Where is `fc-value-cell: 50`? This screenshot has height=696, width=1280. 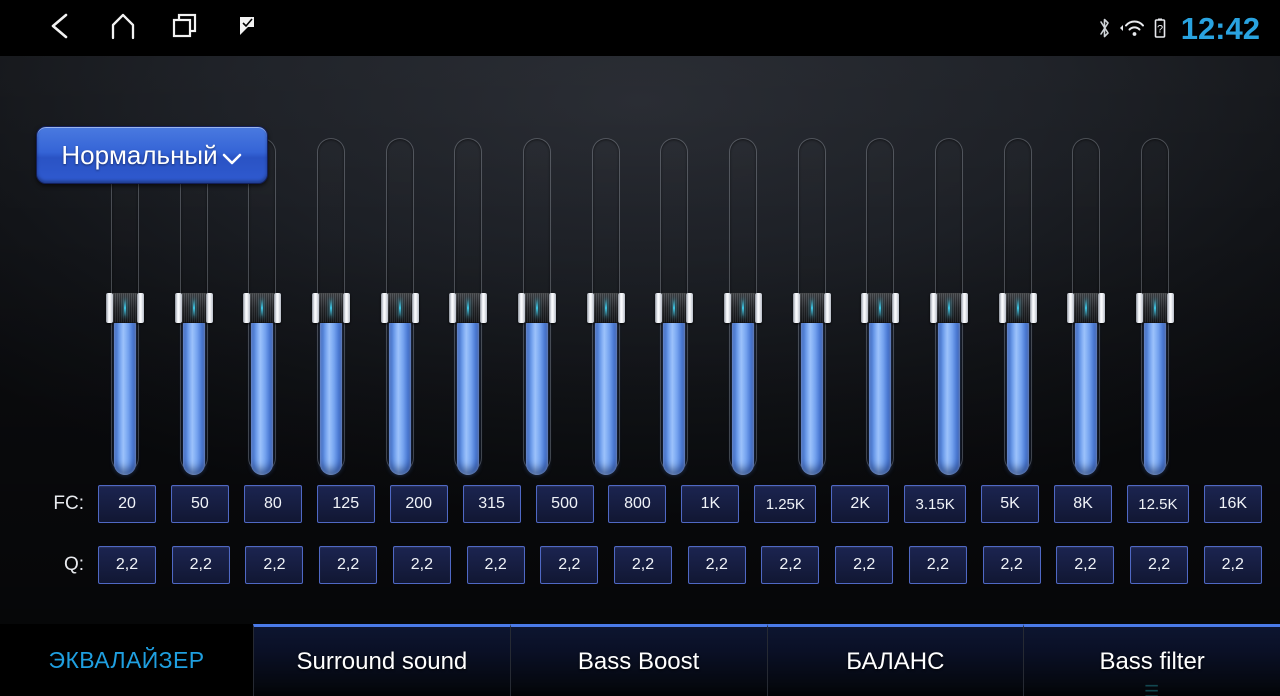
fc-value-cell: 50 is located at coordinates (199, 504).